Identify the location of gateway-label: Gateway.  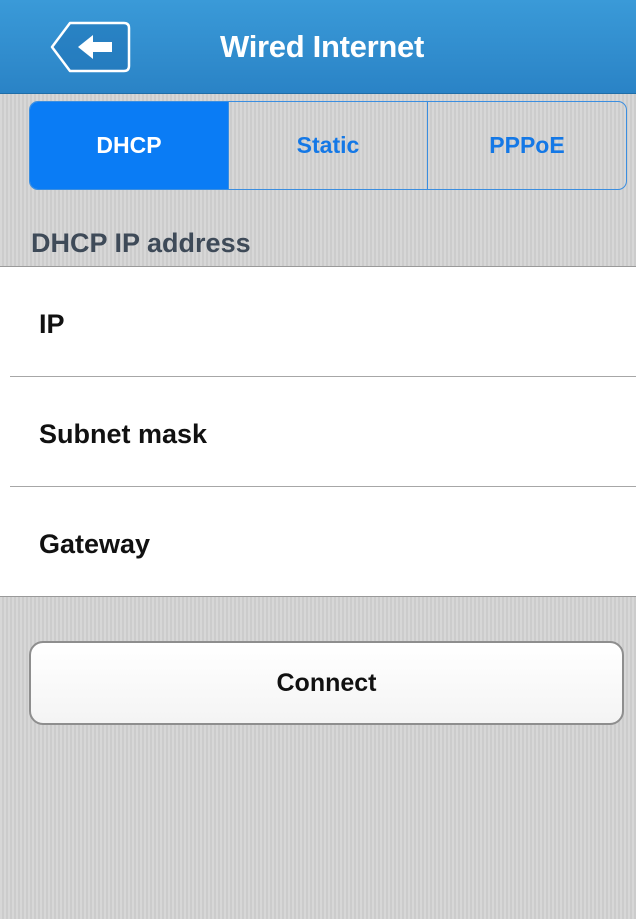
(95, 544).